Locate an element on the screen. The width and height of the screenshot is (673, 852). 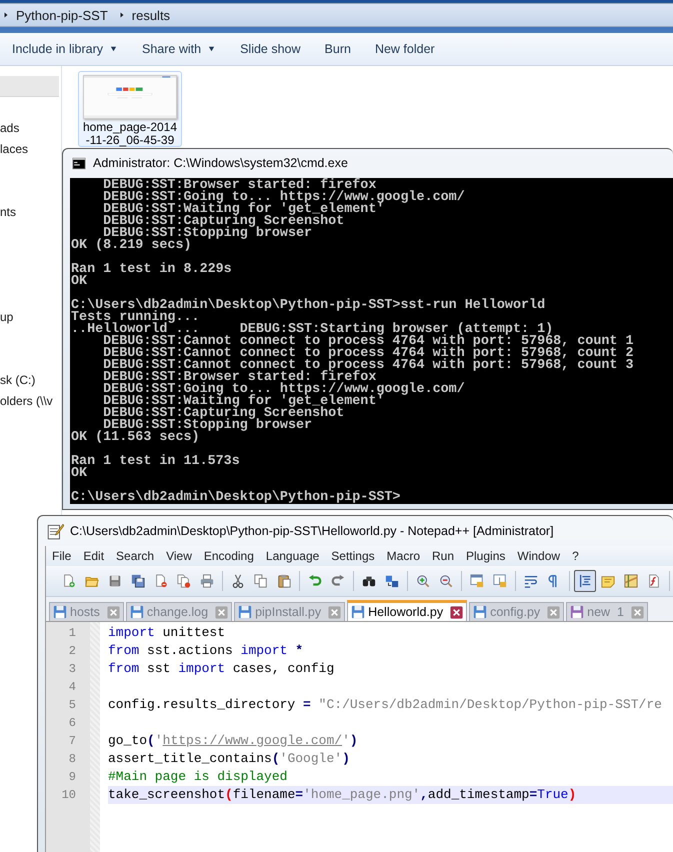
line-number: 2 is located at coordinates (72, 651).